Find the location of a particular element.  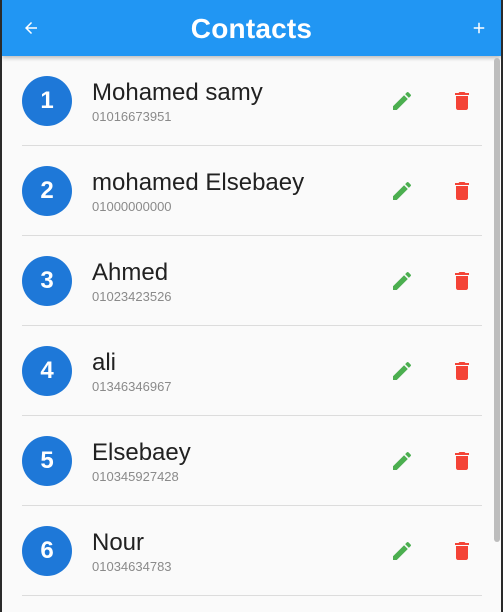

contact-name: Ahmed is located at coordinates (130, 272).